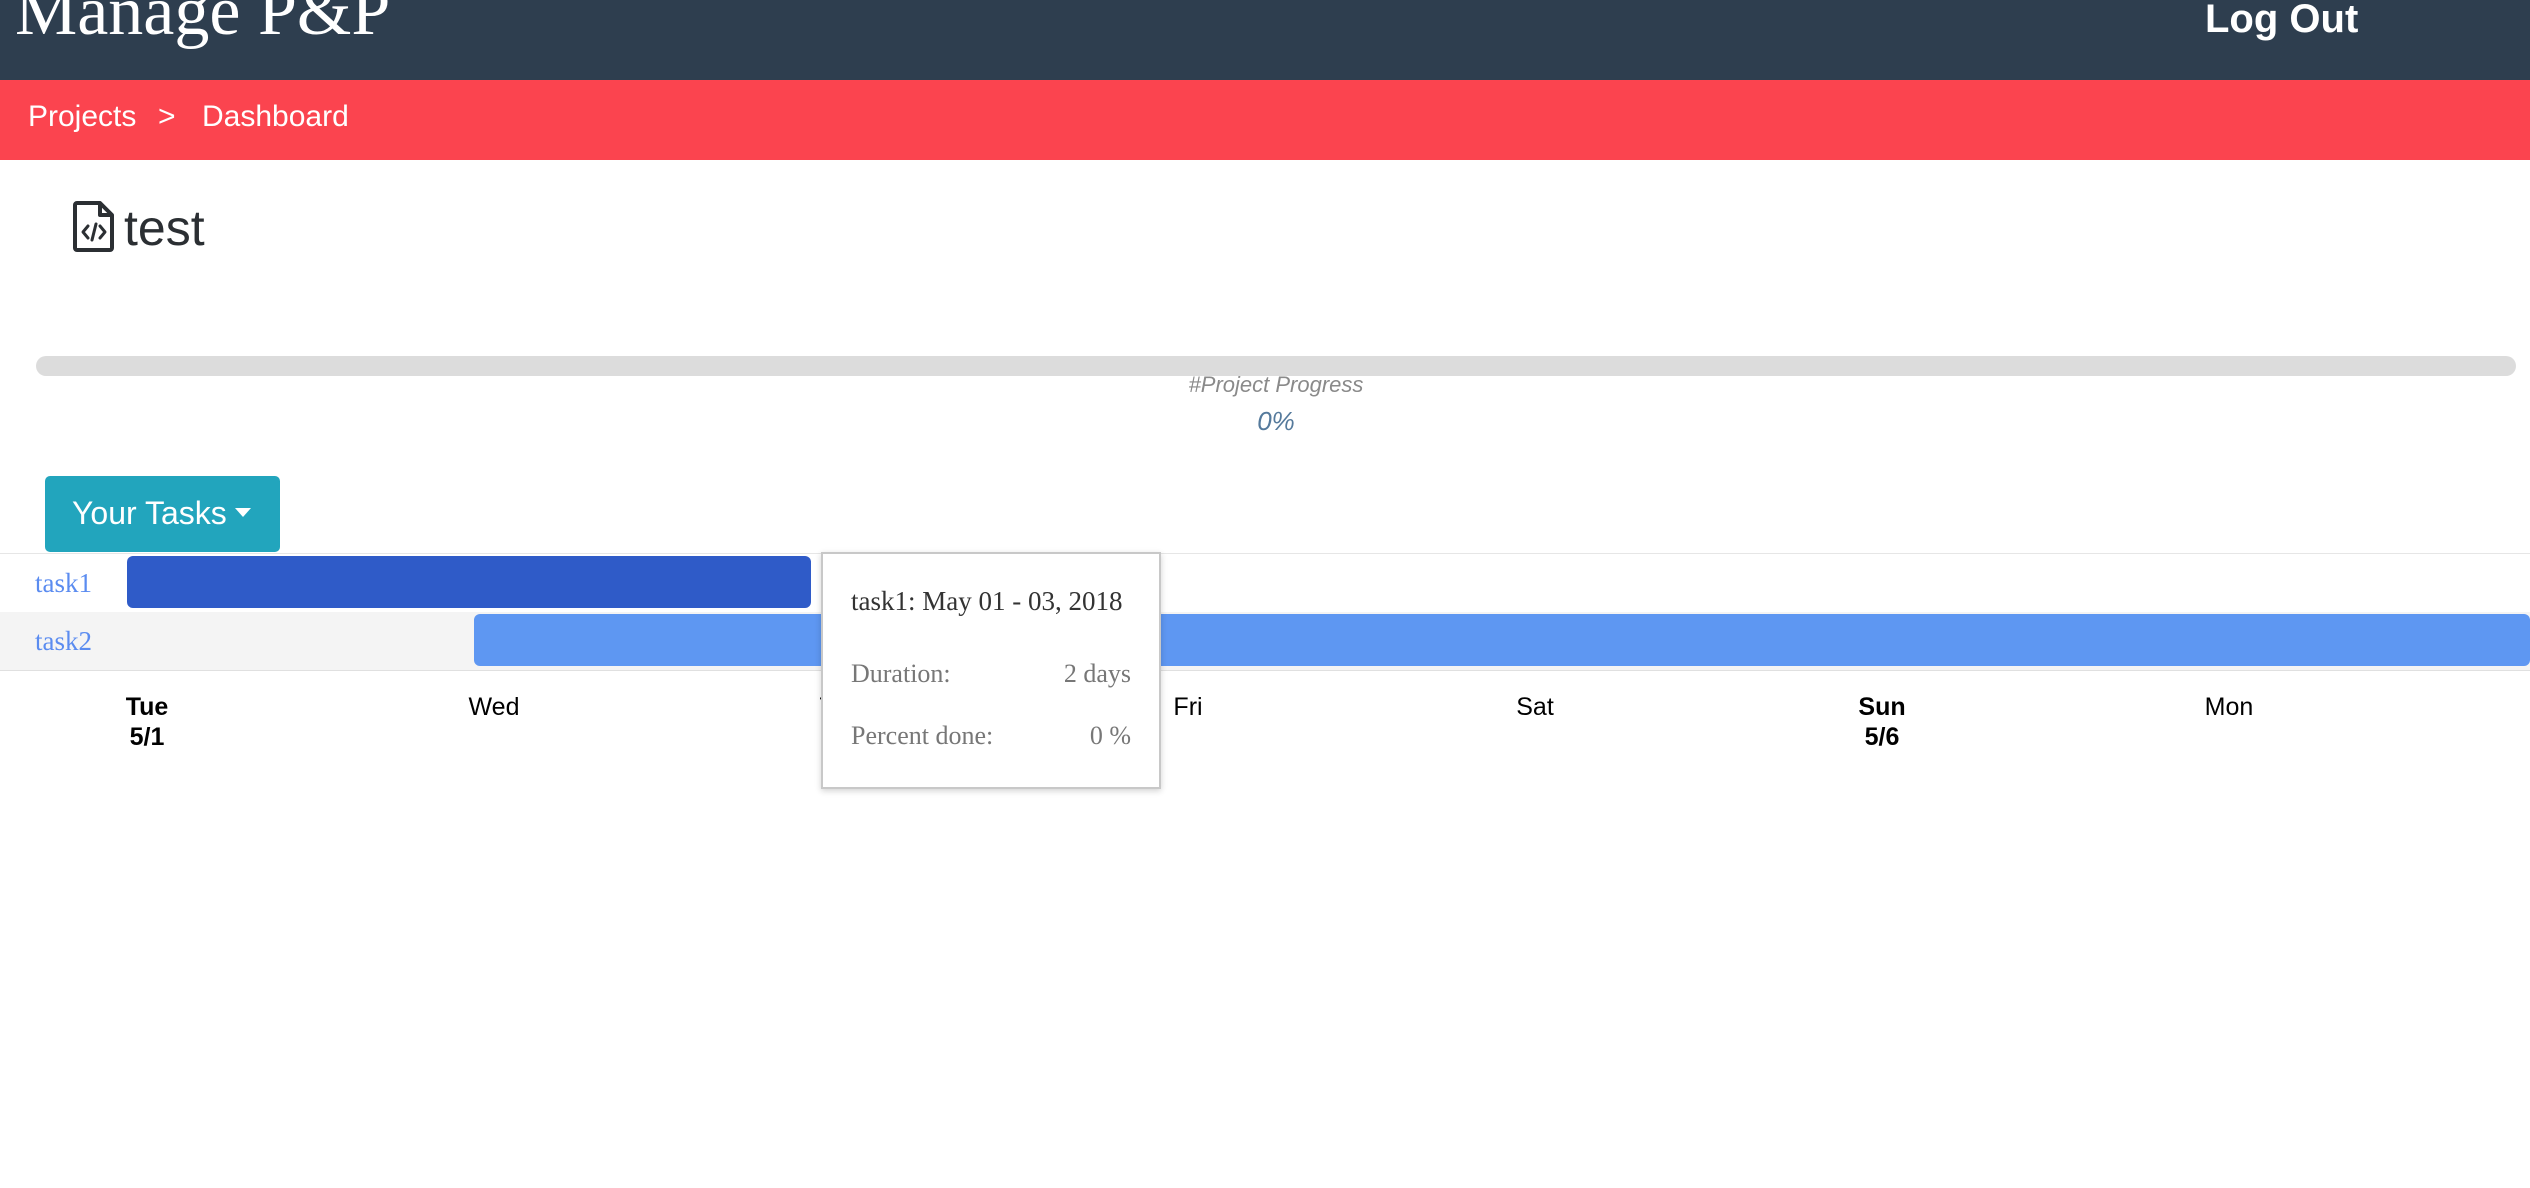 The width and height of the screenshot is (2530, 1188). Describe the element at coordinates (1276, 421) in the screenshot. I see `project-progress-value: 0%` at that location.